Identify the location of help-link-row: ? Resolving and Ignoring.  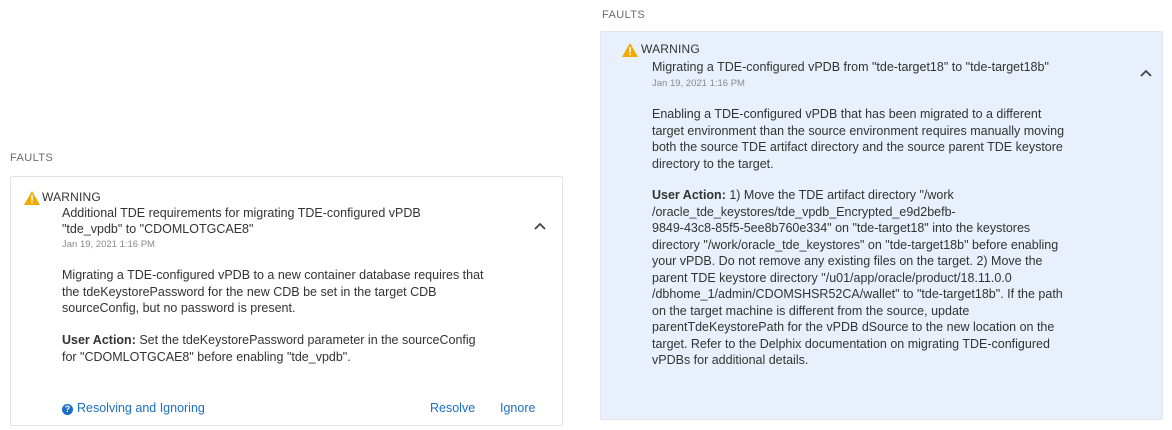
(133, 408).